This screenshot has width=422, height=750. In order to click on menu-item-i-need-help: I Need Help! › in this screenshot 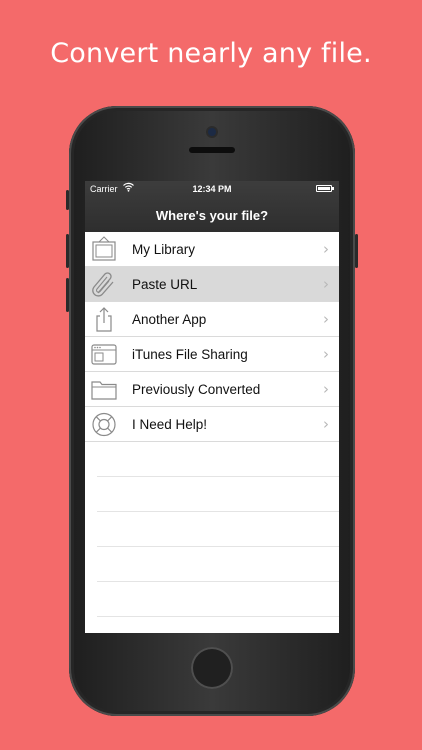, I will do `click(212, 424)`.